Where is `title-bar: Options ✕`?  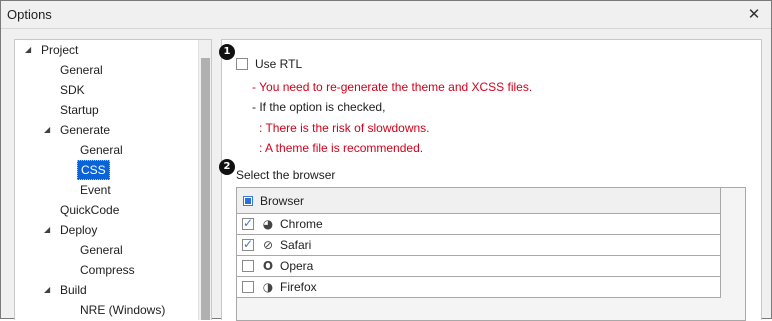
title-bar: Options ✕ is located at coordinates (386, 15).